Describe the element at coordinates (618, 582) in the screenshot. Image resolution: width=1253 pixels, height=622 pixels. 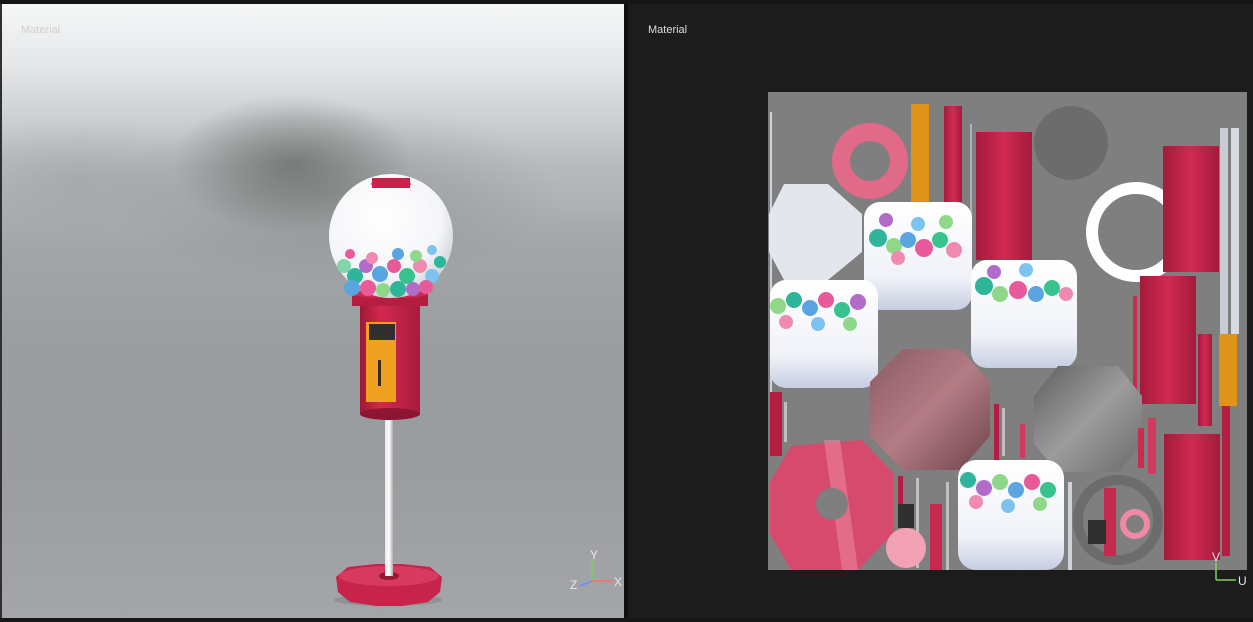
I see `axis-x-label: X` at that location.